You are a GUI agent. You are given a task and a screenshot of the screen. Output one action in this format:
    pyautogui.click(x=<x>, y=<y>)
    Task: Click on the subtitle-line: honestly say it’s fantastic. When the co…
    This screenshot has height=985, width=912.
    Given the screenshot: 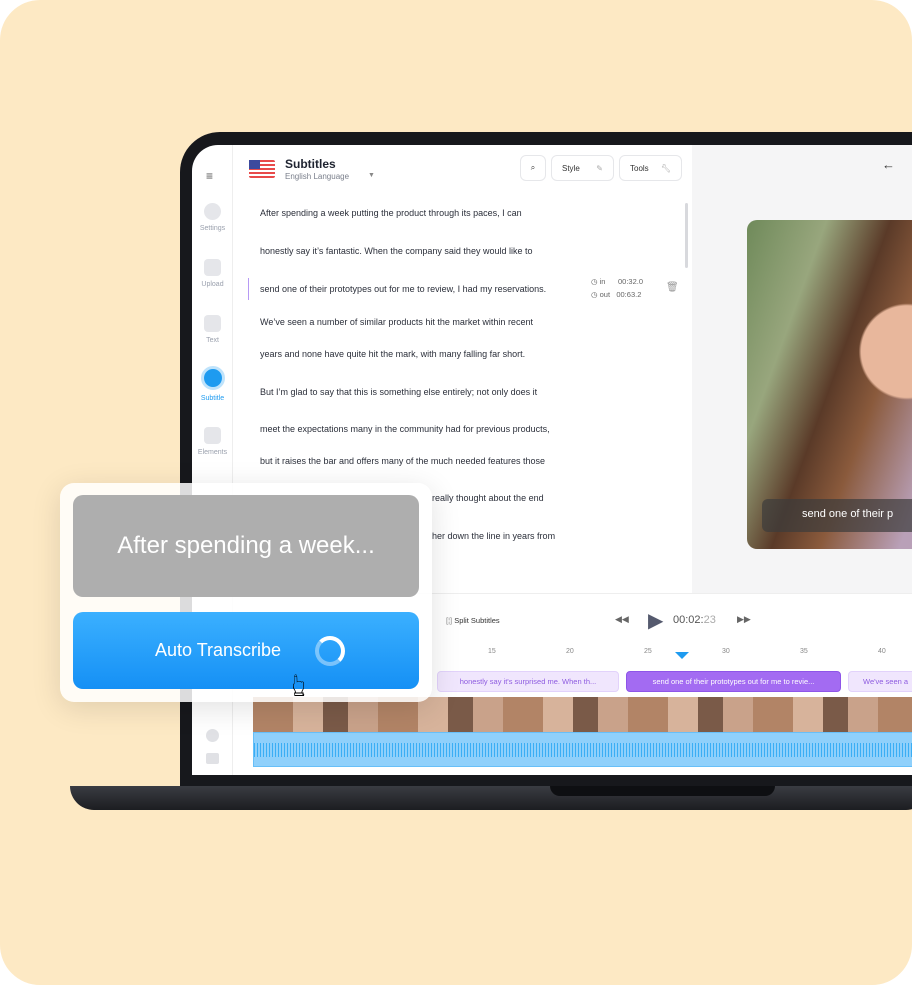 What is the action you would take?
    pyautogui.click(x=396, y=251)
    